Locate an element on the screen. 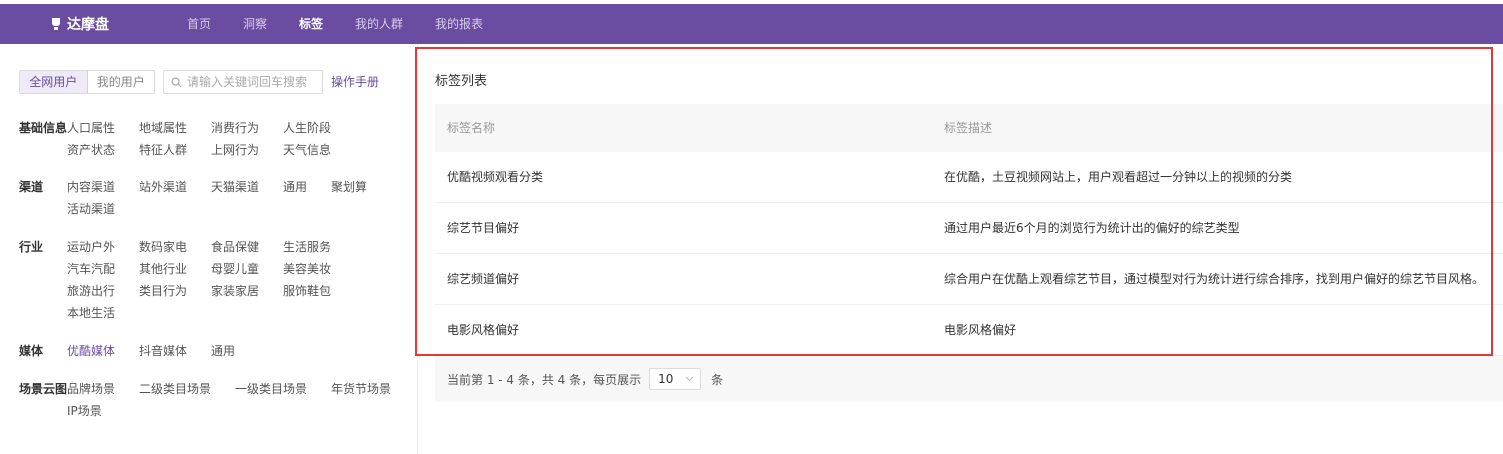  category-title: 场景云图 is located at coordinates (43, 389).